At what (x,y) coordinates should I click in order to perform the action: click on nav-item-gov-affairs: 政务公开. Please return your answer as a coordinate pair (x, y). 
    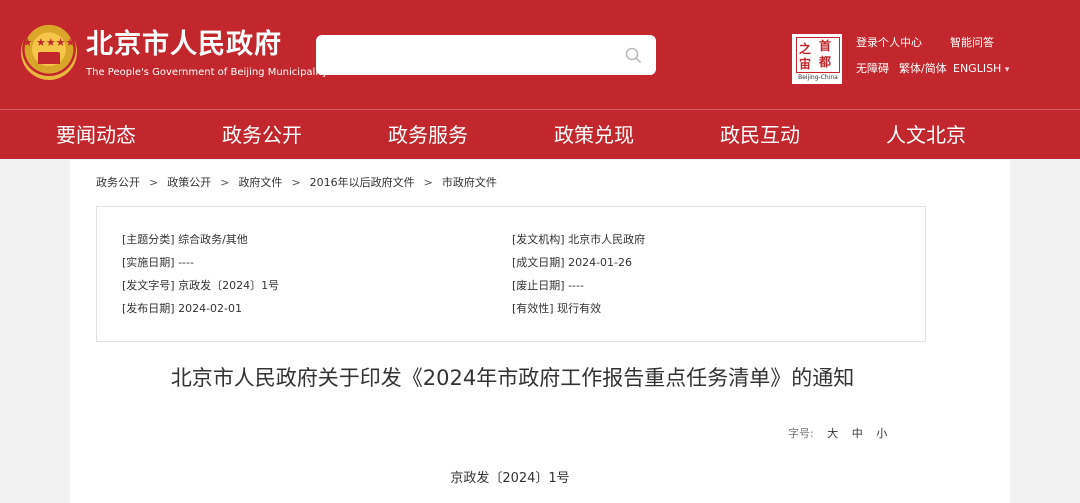
    Looking at the image, I should click on (262, 135).